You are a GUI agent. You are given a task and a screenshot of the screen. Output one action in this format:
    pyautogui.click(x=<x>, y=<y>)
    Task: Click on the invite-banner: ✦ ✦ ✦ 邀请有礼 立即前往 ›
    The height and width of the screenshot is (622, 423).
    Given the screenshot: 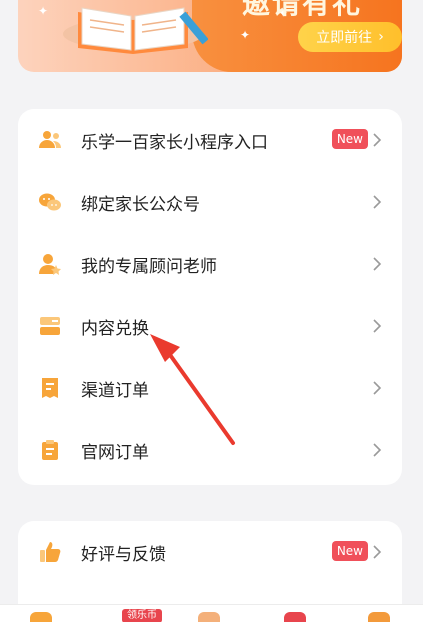 What is the action you would take?
    pyautogui.click(x=210, y=36)
    